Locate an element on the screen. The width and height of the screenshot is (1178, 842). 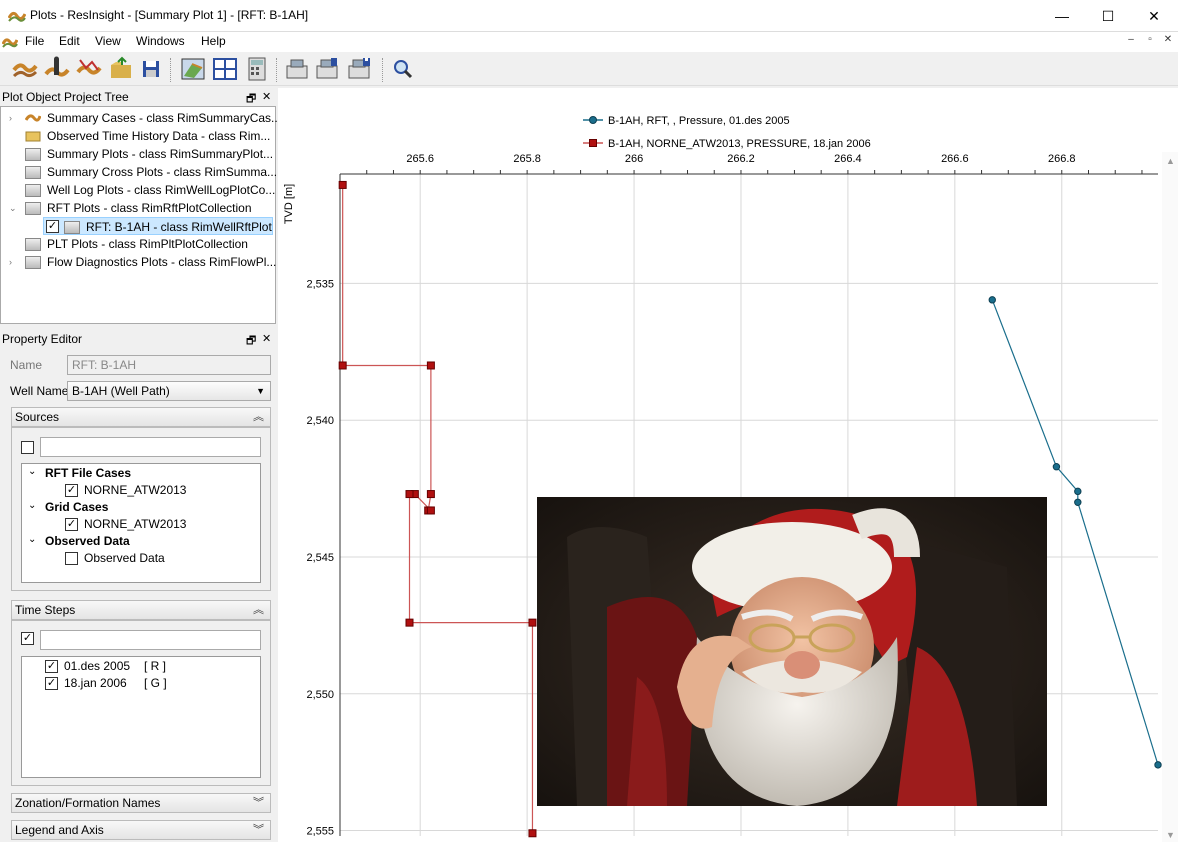
snapshot-to-file-icon is located at coordinates (359, 69).